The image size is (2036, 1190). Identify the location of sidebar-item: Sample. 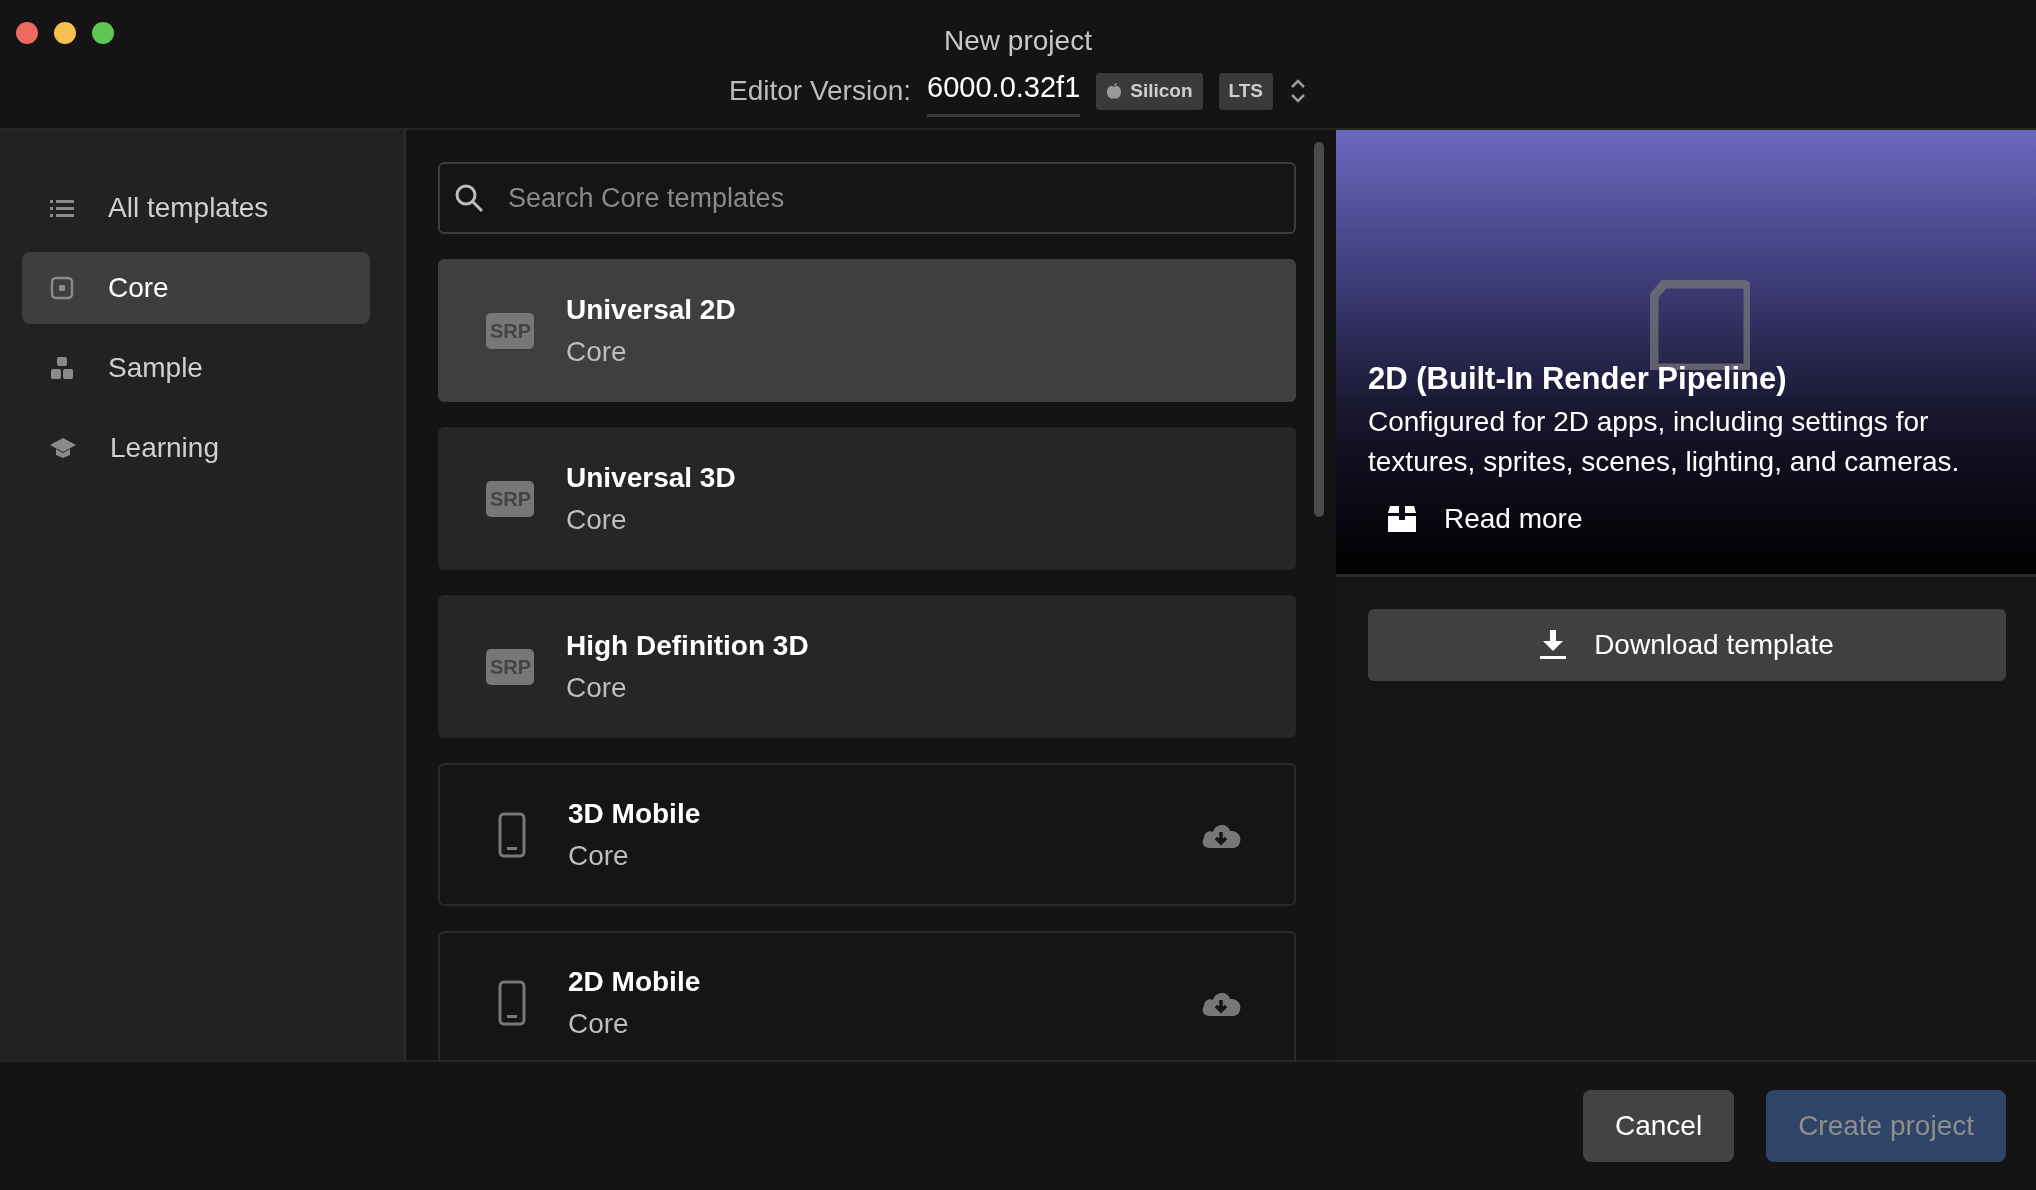
(196, 368).